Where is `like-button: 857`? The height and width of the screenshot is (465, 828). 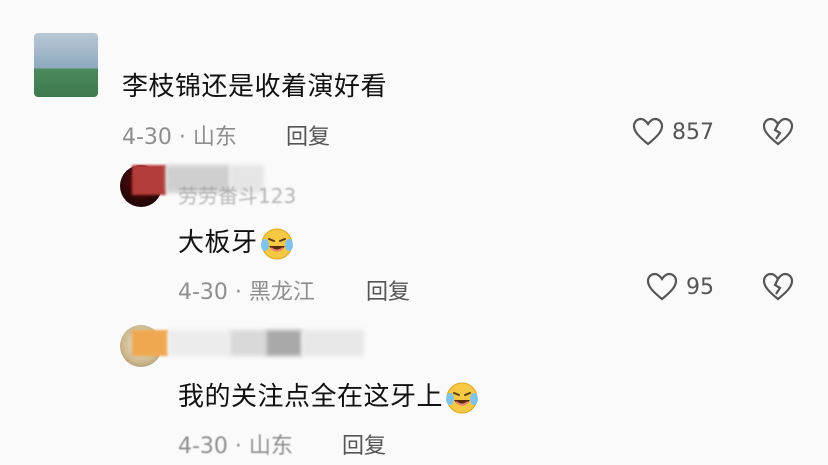 like-button: 857 is located at coordinates (673, 132).